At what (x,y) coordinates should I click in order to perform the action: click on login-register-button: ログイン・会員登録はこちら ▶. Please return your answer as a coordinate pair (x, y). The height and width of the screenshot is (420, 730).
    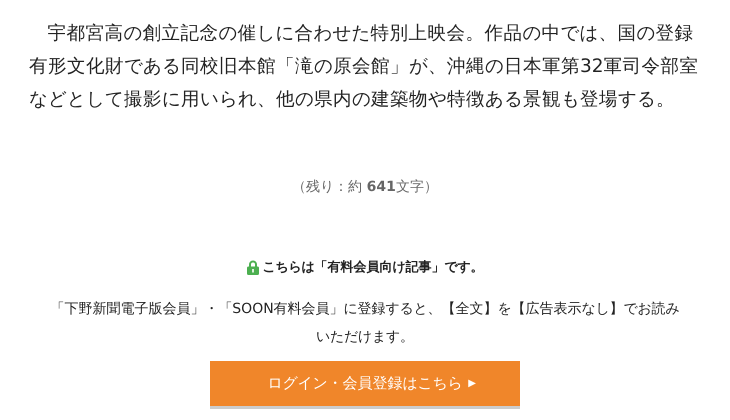
    Looking at the image, I should click on (365, 383).